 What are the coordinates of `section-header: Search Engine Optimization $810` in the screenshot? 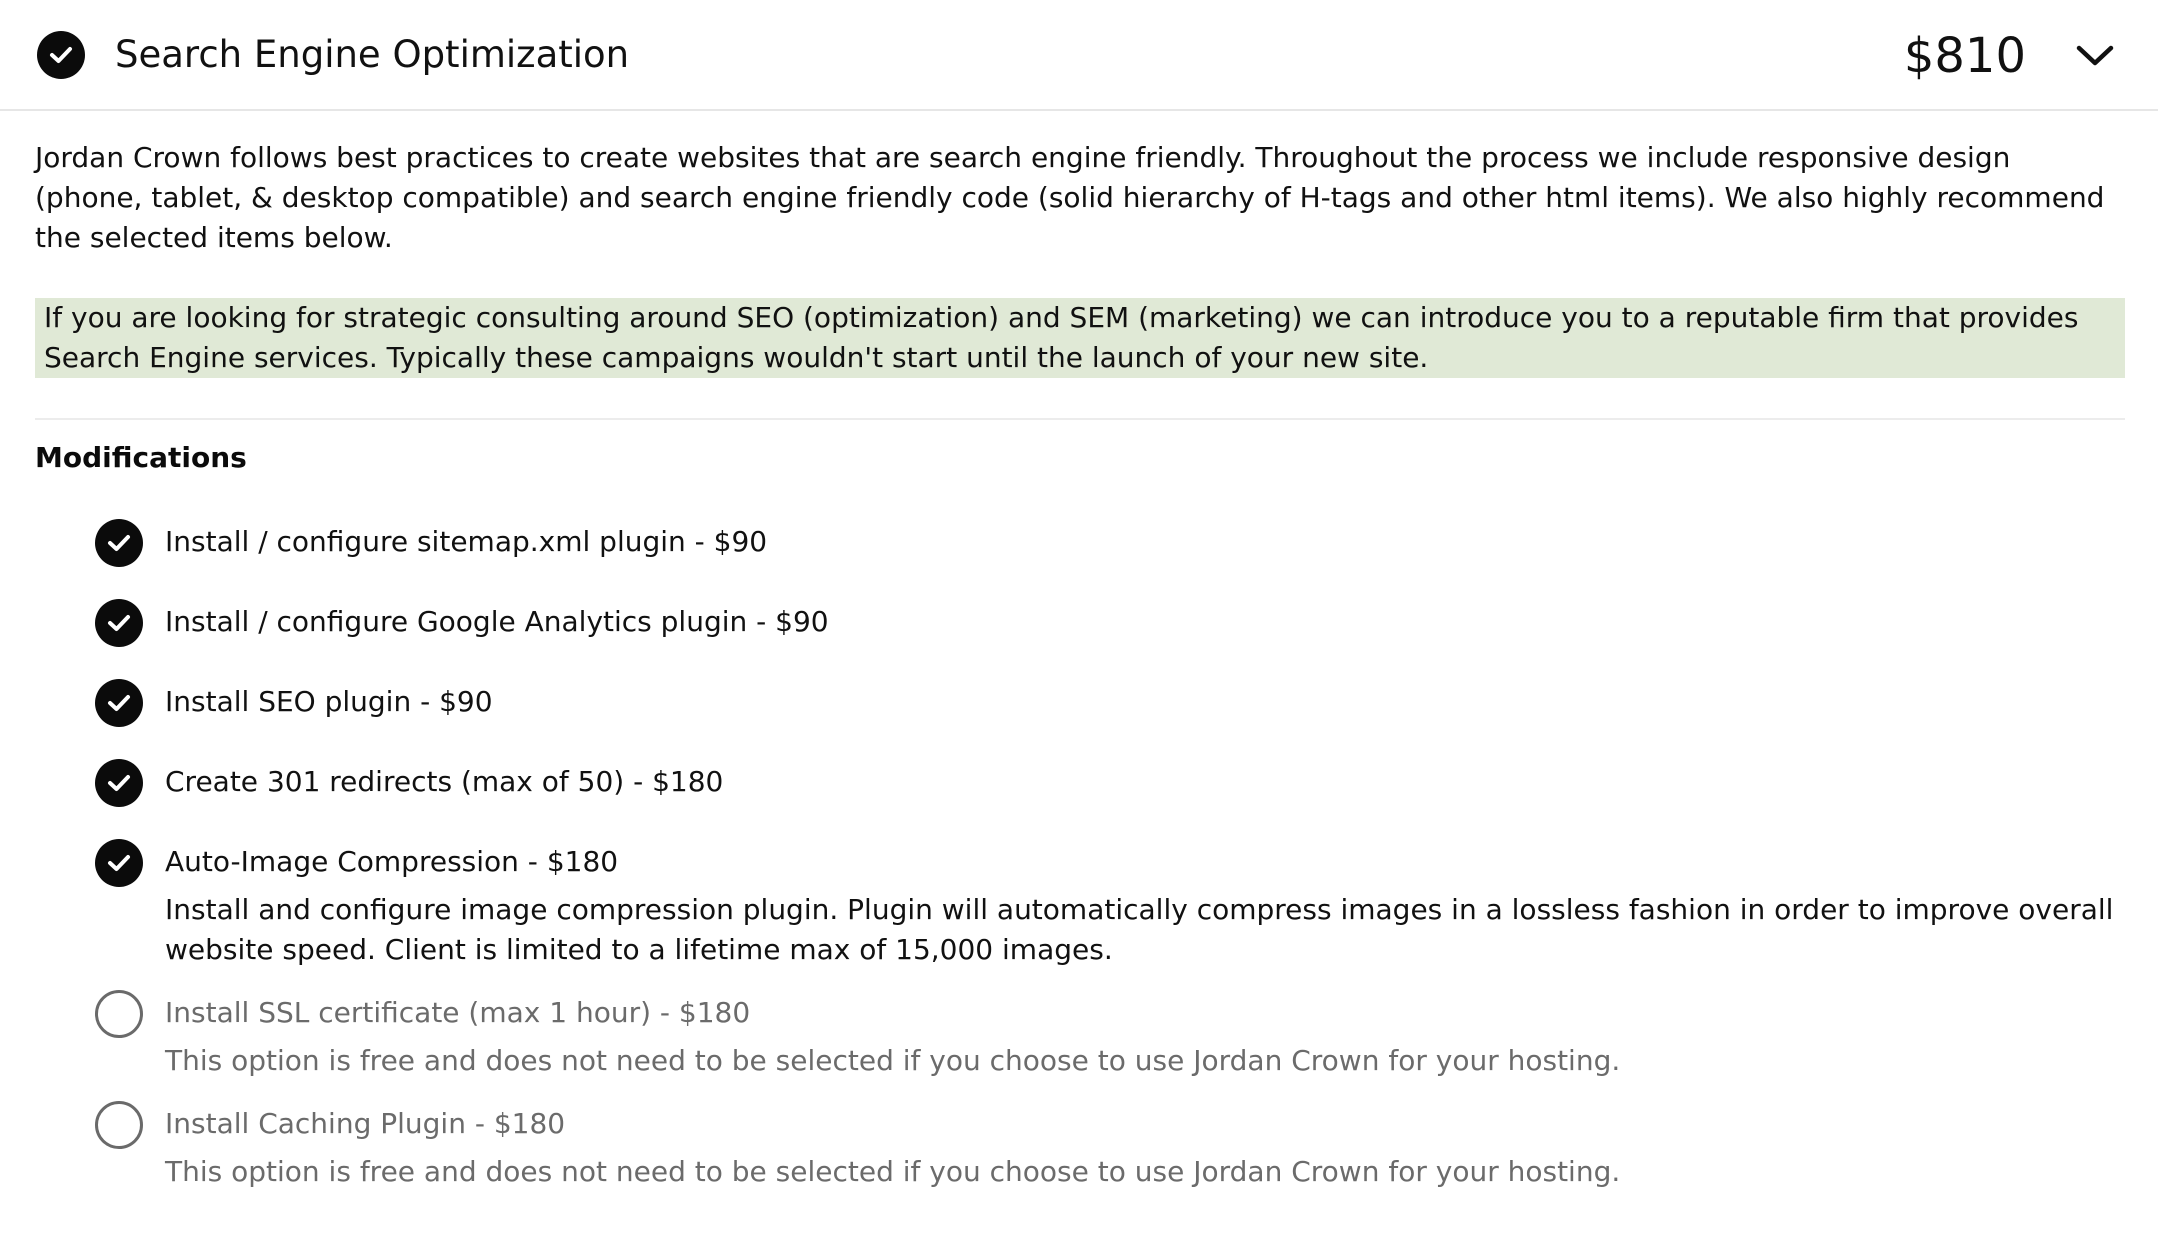 It's located at (1079, 55).